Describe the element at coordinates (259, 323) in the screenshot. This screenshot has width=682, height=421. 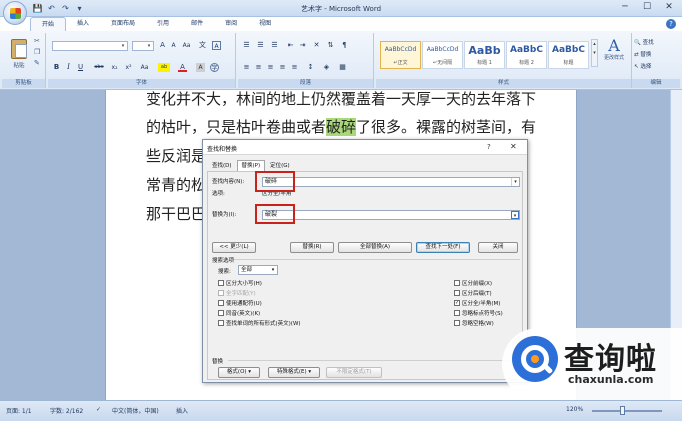
I see `all-word-forms-checkbox: 查找单词的所有形式(英文)(W)` at that location.